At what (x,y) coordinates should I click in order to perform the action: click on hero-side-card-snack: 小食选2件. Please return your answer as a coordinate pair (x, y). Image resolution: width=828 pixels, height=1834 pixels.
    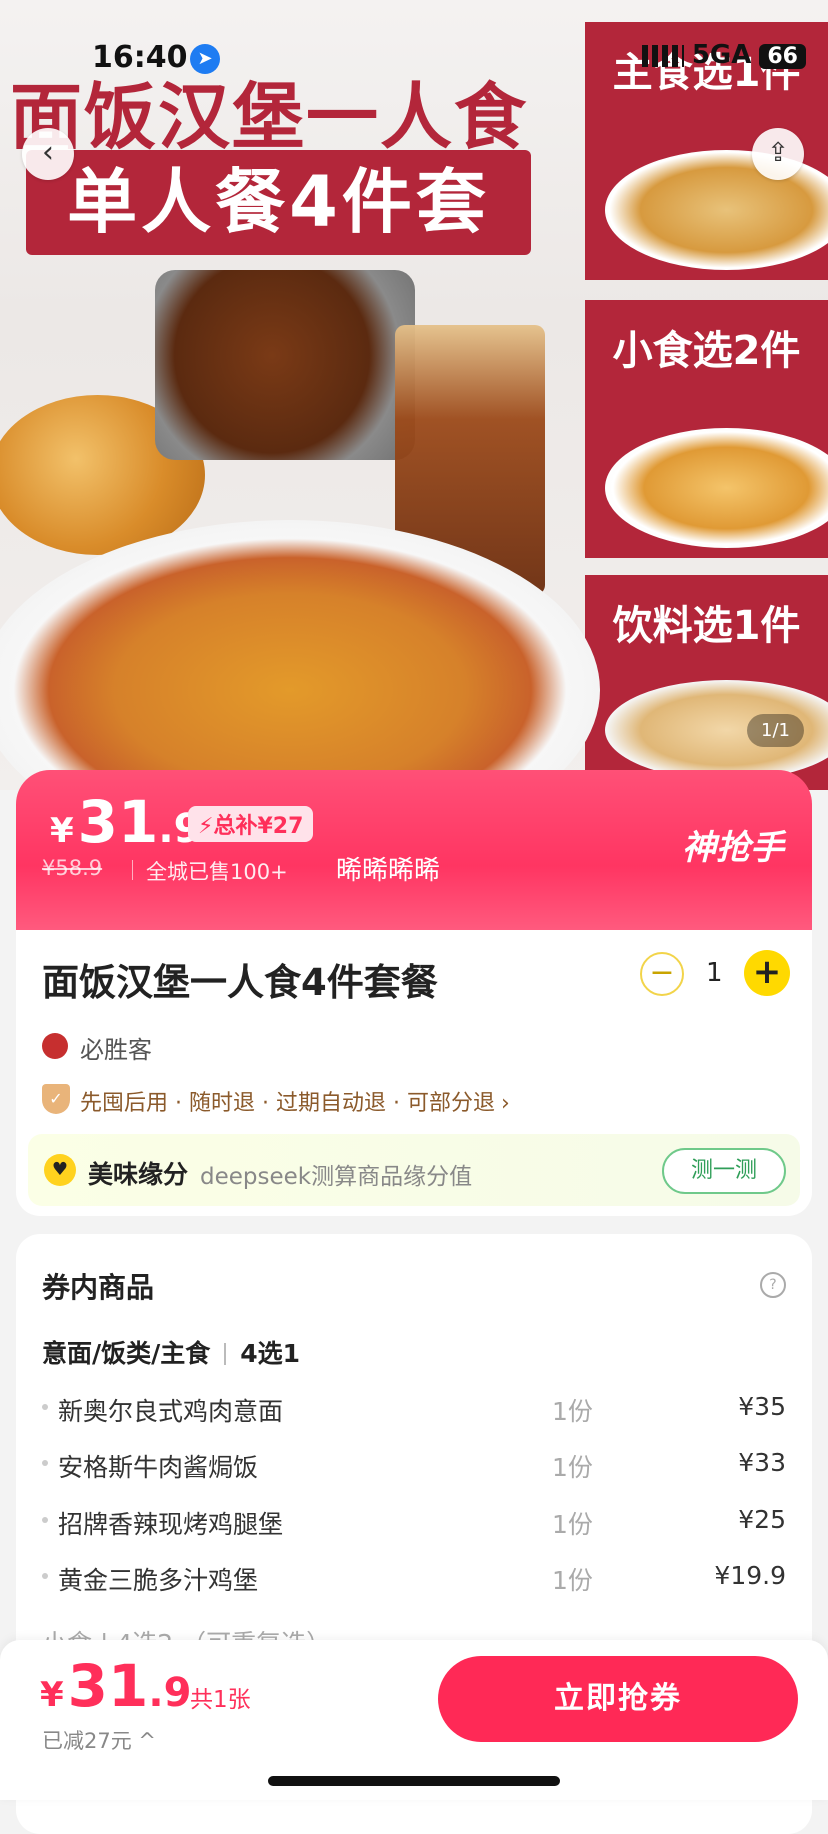
    Looking at the image, I should click on (706, 429).